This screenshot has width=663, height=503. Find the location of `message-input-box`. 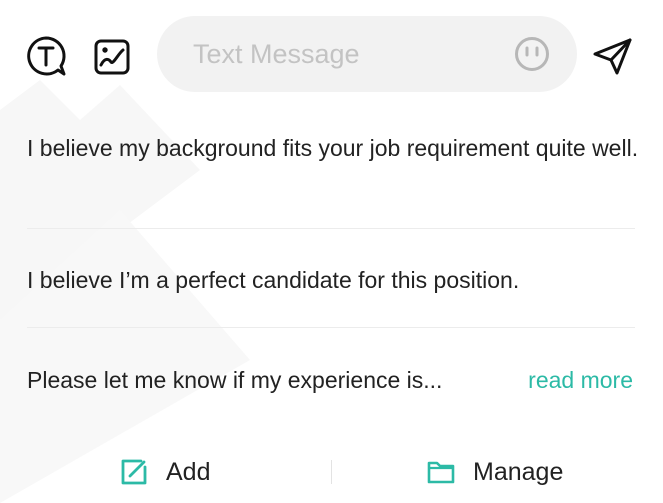

message-input-box is located at coordinates (367, 54).